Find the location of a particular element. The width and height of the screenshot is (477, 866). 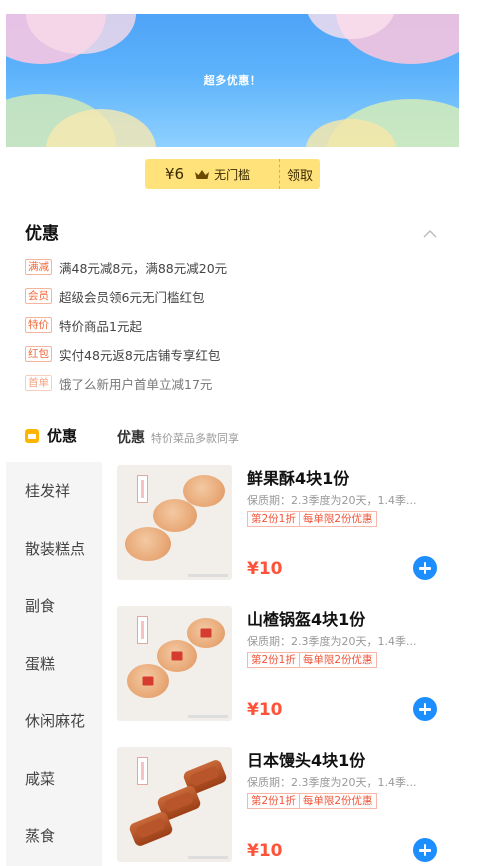

sidebar-item: 休闲麻花 is located at coordinates (54, 721).